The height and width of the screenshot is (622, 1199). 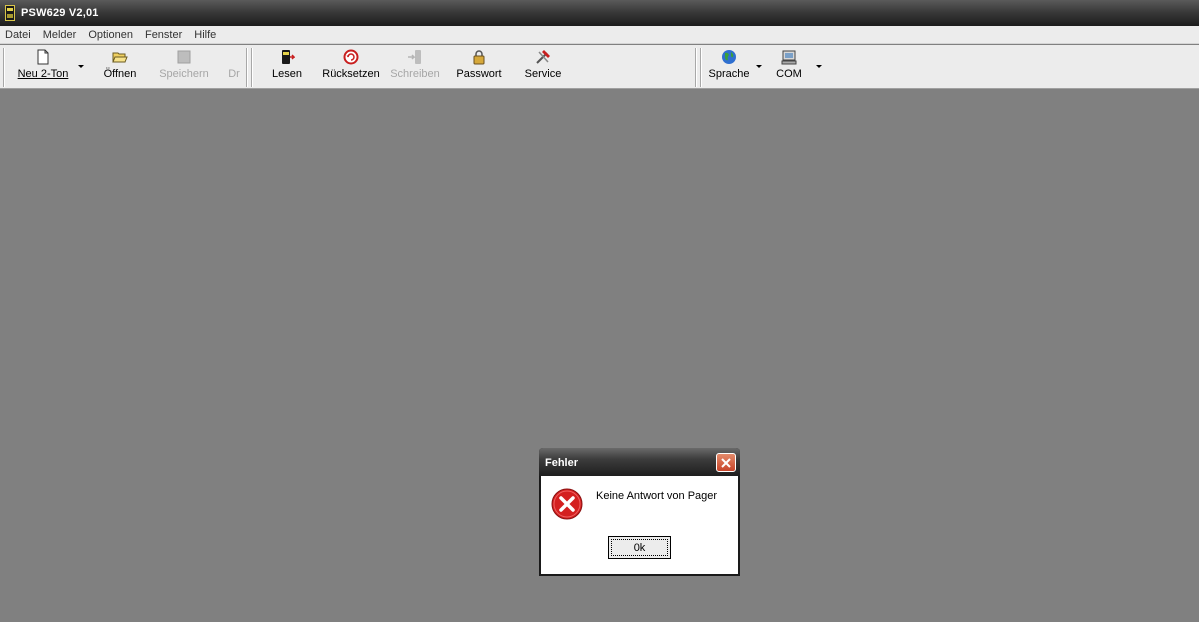 I want to click on dialog-message: Keine Antwort von Pager, so click(x=657, y=496).